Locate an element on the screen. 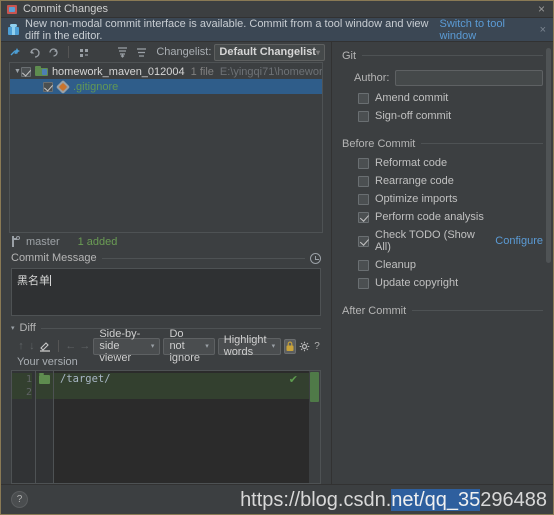 This screenshot has width=554, height=515. perform-code-analysis-checkbox is located at coordinates (363, 217).